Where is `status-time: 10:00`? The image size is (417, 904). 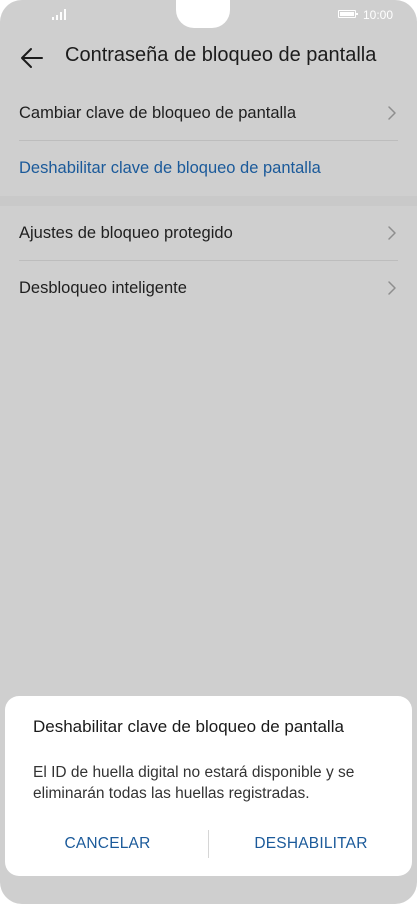
status-time: 10:00 is located at coordinates (378, 15).